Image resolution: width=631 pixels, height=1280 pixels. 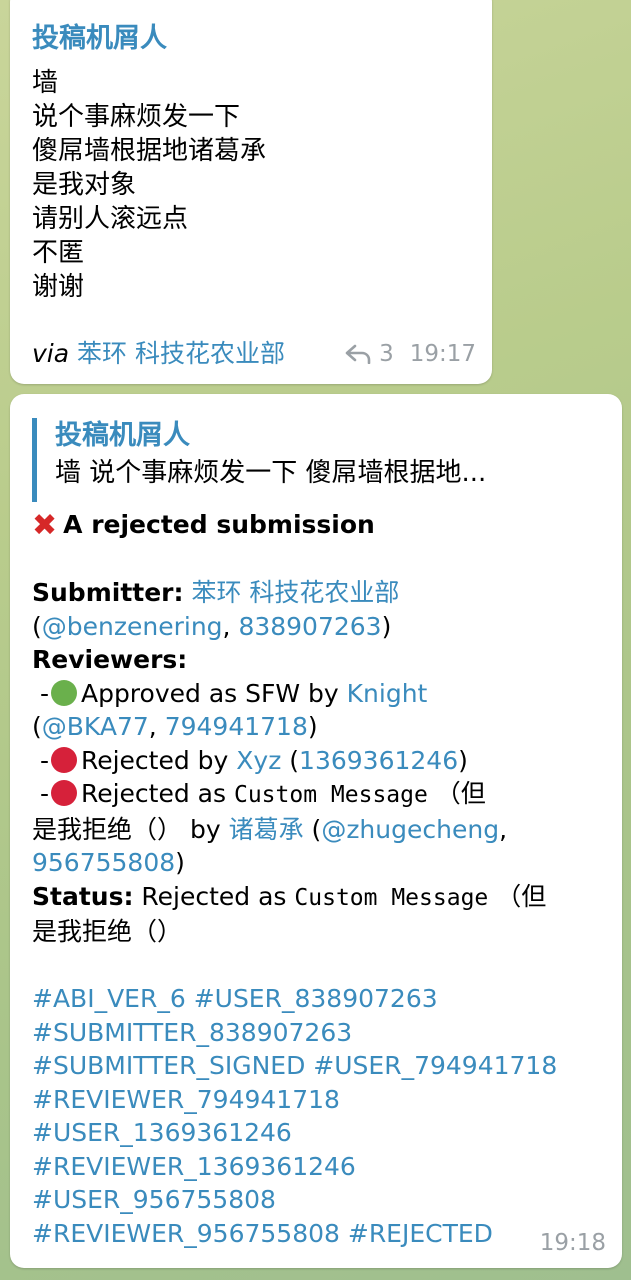 What do you see at coordinates (358, 354) in the screenshot?
I see `reply-arrow-icon` at bounding box center [358, 354].